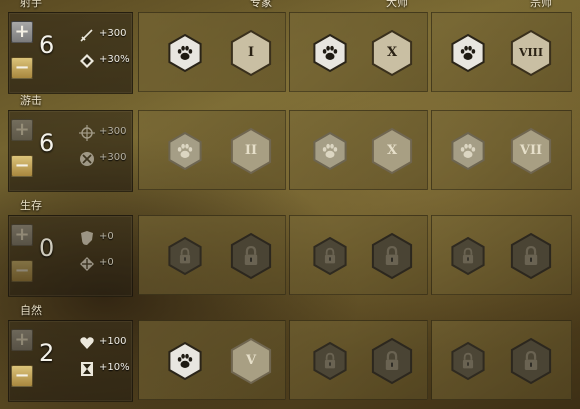  What do you see at coordinates (212, 150) in the screenshot?
I see `tier-panel-expert: II` at bounding box center [212, 150].